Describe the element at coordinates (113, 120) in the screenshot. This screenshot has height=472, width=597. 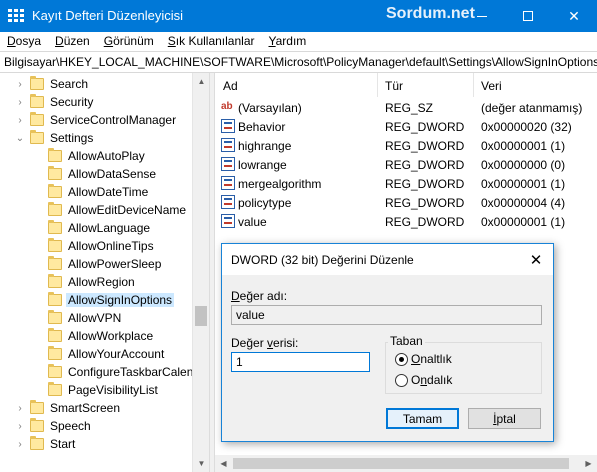
I see `tree-item-label: ServiceControlManager` at that location.